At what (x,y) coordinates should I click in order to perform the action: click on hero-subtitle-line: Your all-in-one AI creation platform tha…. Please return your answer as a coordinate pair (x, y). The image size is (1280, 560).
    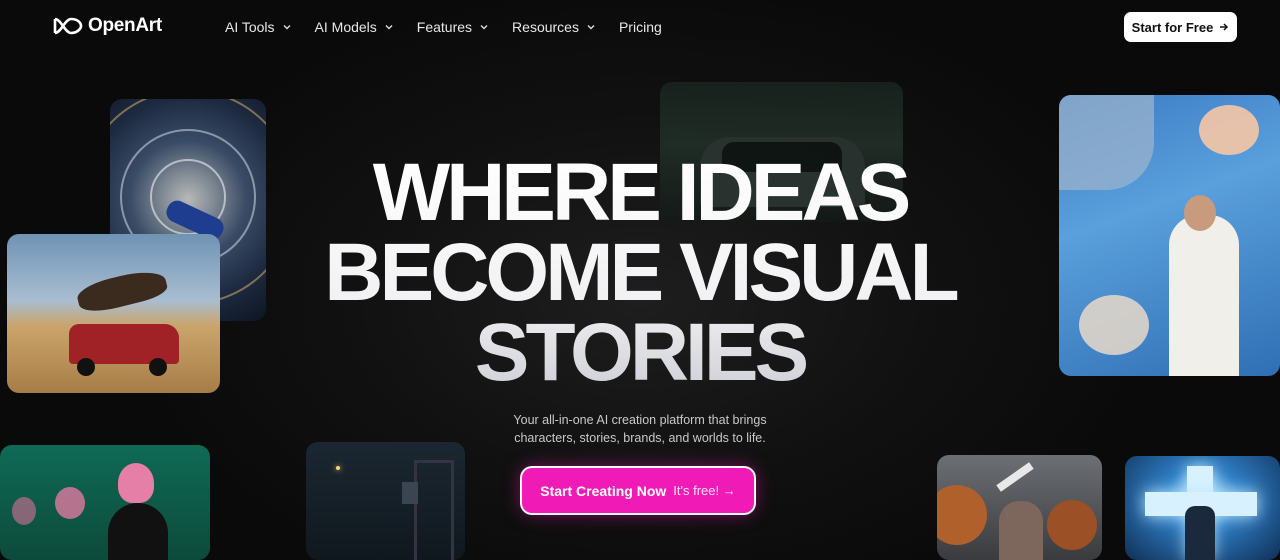
    Looking at the image, I should click on (640, 420).